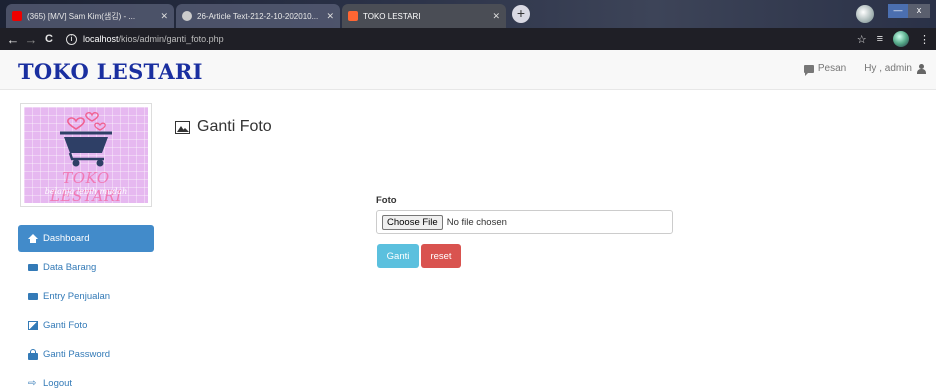  Describe the element at coordinates (412, 222) in the screenshot. I see `choose-file-button: Choose File` at that location.